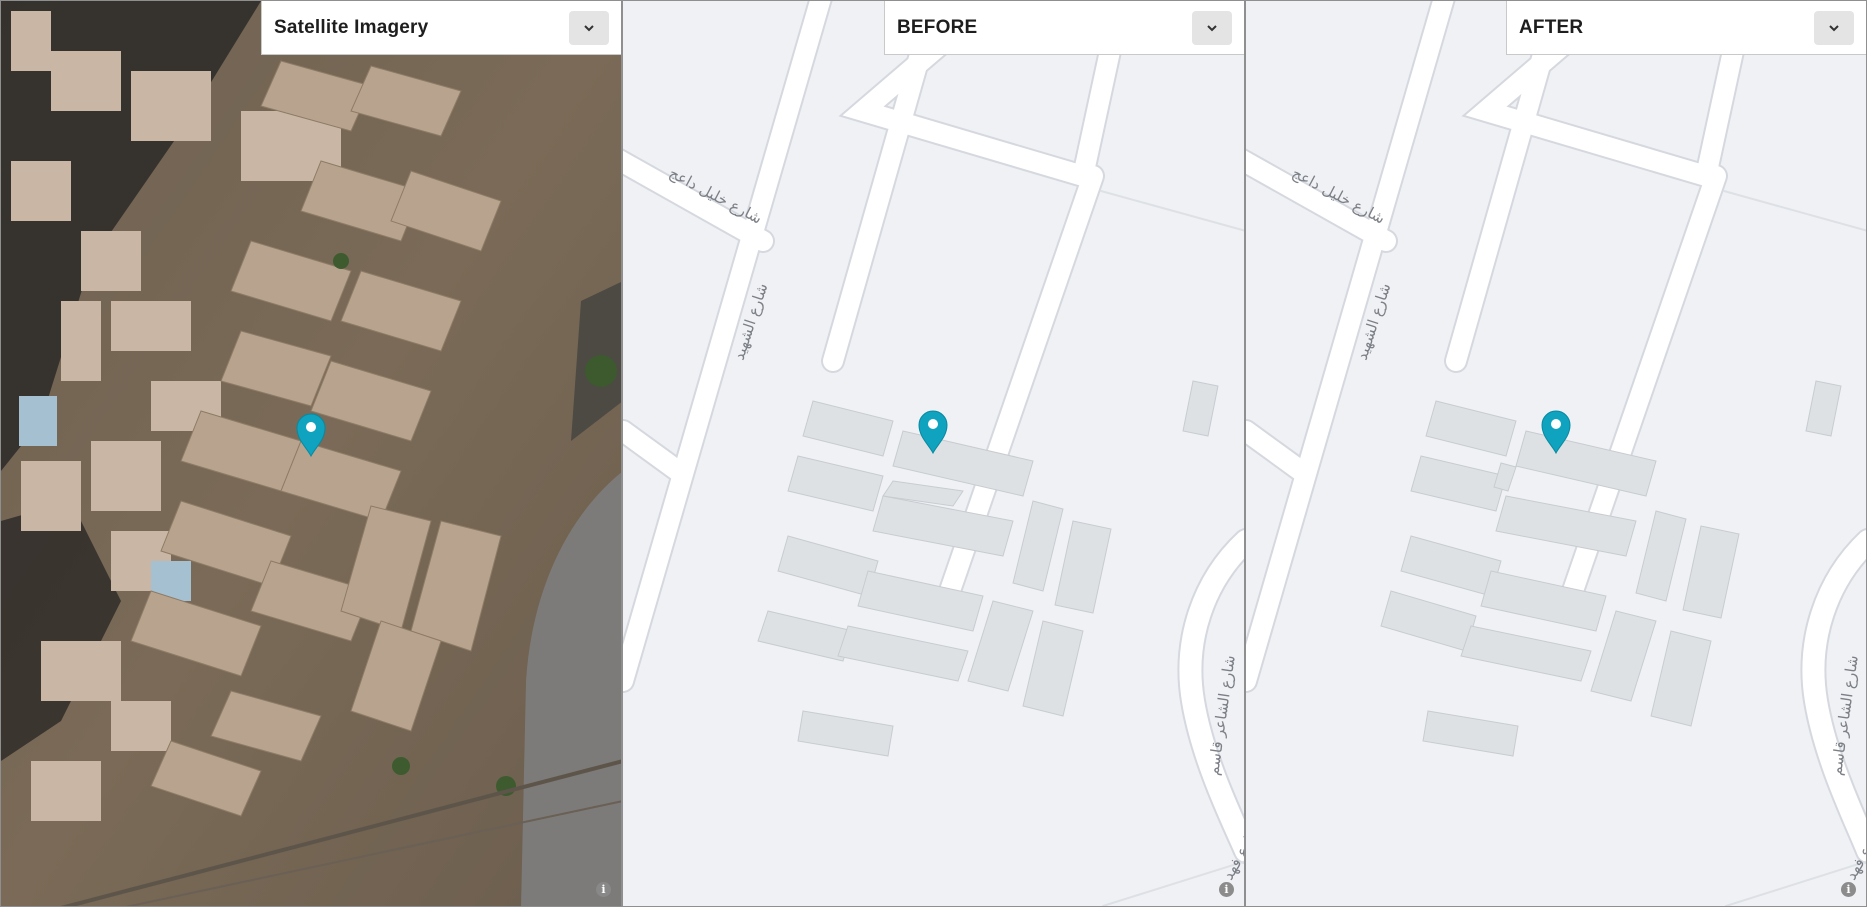 Image resolution: width=1867 pixels, height=907 pixels. Describe the element at coordinates (1686, 28) in the screenshot. I see `after-header: AFTER` at that location.